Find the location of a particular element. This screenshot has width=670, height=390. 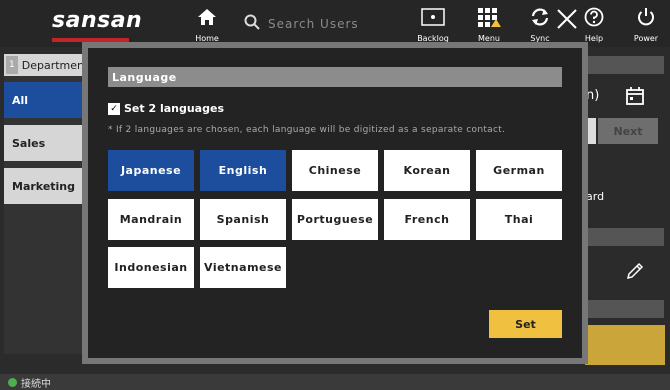

language-option-thai: Thai is located at coordinates (519, 219).